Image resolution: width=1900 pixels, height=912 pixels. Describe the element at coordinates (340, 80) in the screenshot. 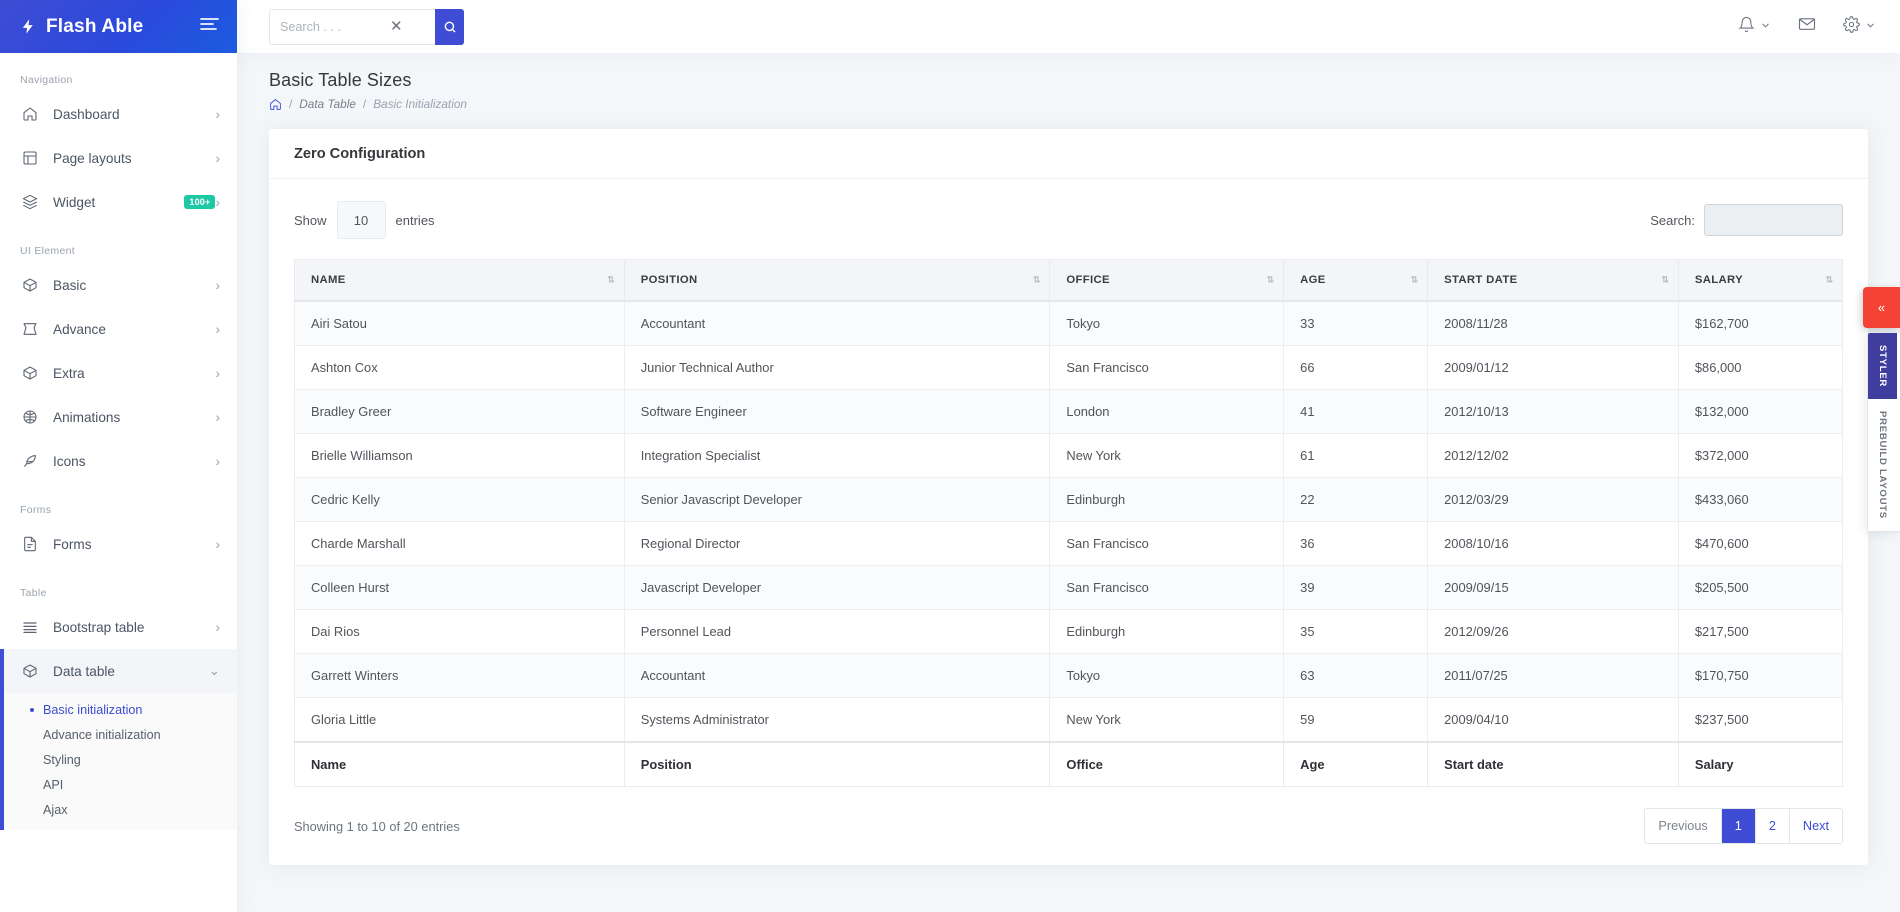

I see `page-title: Basic Table Sizes` at that location.